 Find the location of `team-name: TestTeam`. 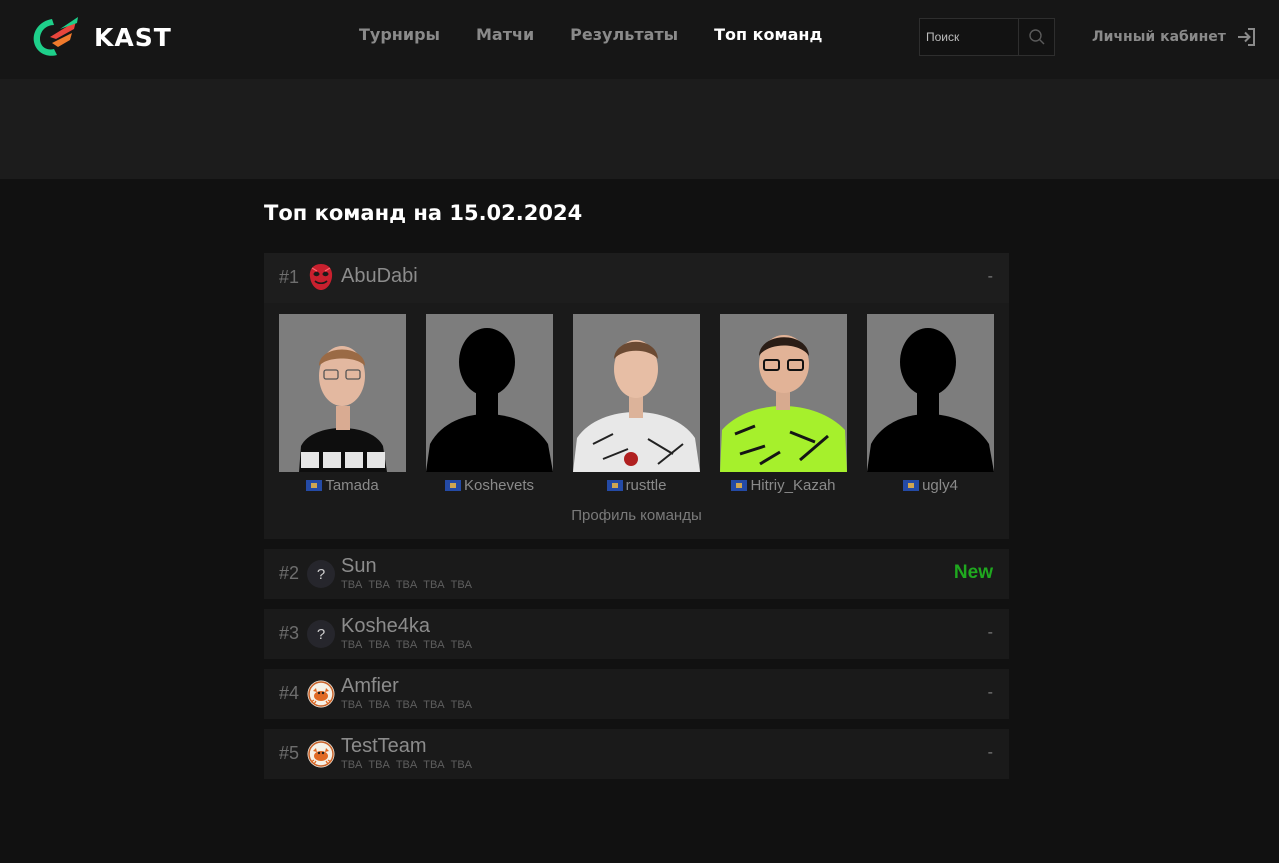

team-name: TestTeam is located at coordinates (384, 746).